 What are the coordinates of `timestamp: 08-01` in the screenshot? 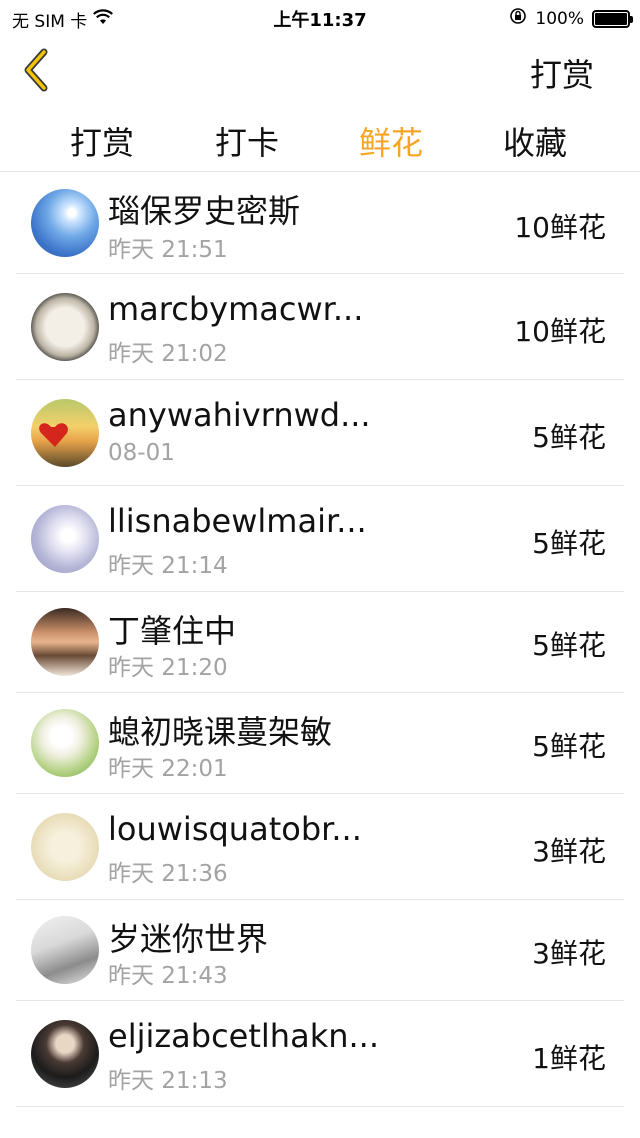 It's located at (141, 453).